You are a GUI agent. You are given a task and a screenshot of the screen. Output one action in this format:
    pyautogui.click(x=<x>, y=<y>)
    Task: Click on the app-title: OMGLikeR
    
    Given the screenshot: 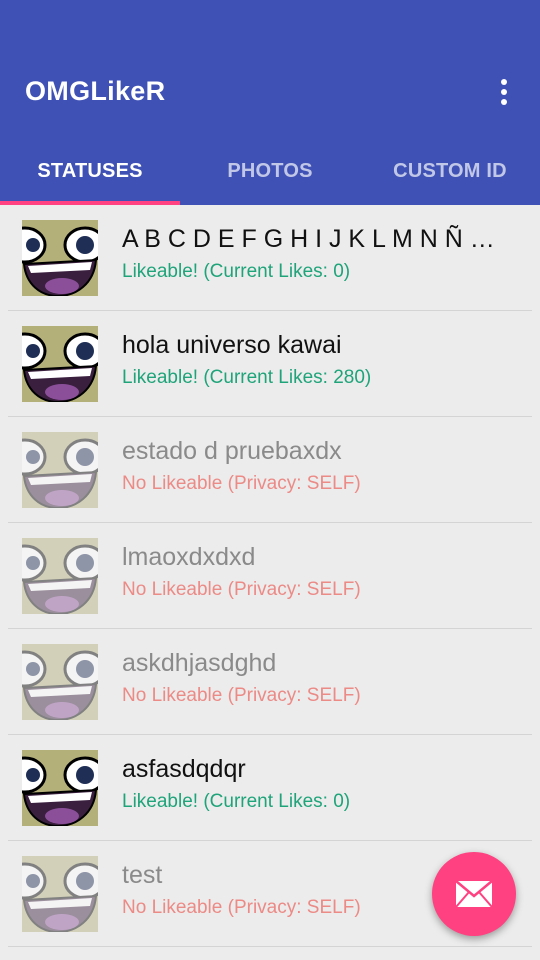 What is the action you would take?
    pyautogui.click(x=95, y=91)
    